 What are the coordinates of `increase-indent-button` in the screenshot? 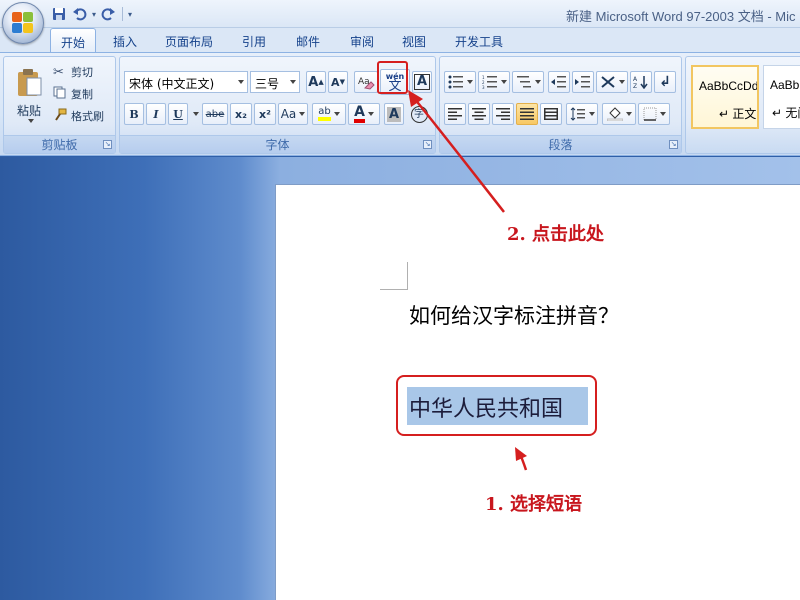 It's located at (583, 82).